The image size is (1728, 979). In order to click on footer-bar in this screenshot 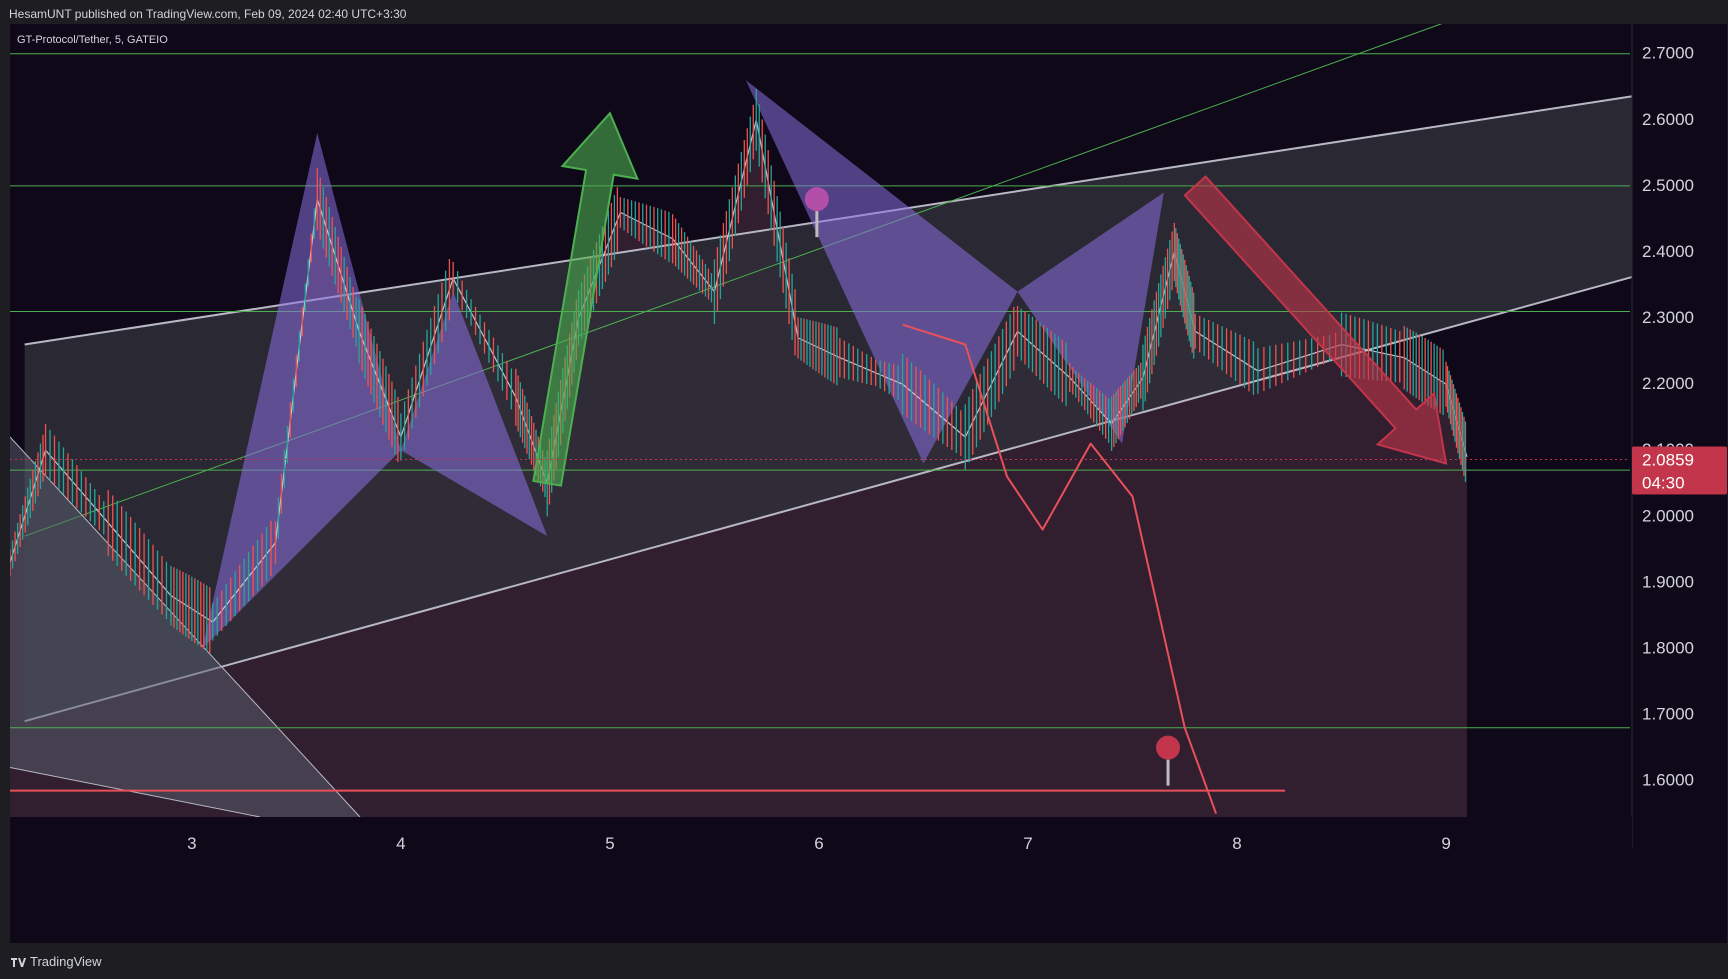, I will do `click(864, 961)`.